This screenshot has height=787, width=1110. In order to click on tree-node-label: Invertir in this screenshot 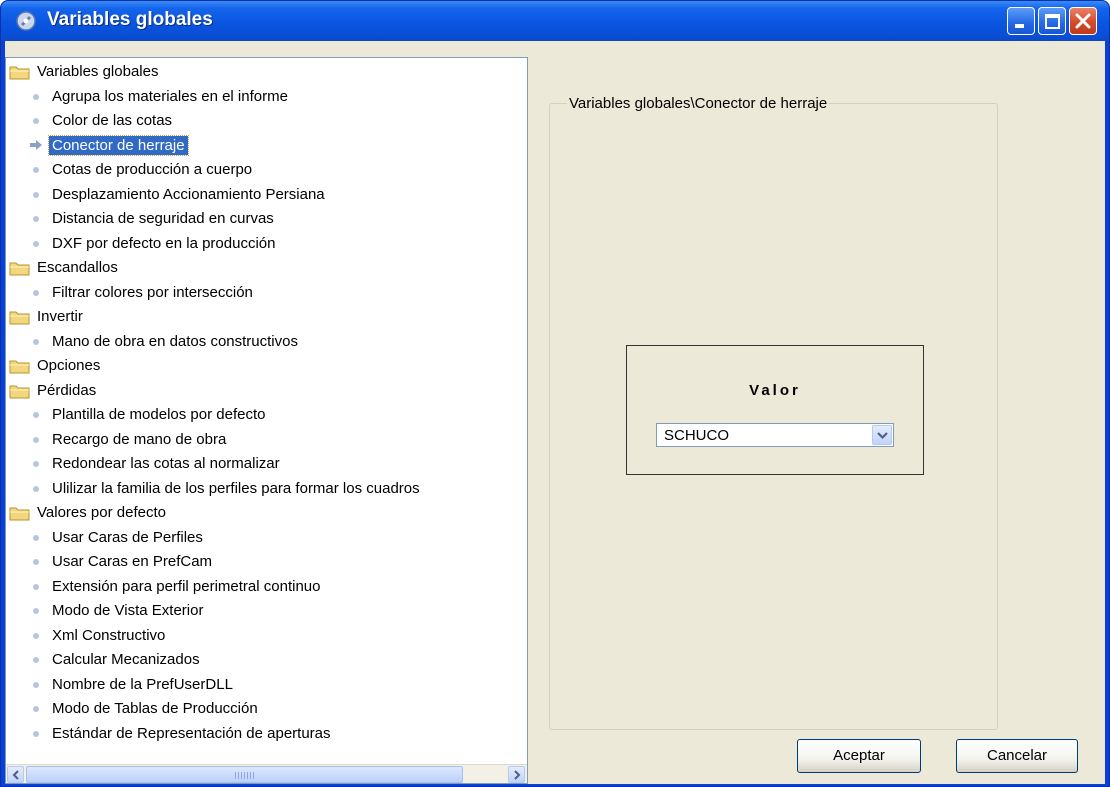, I will do `click(60, 316)`.